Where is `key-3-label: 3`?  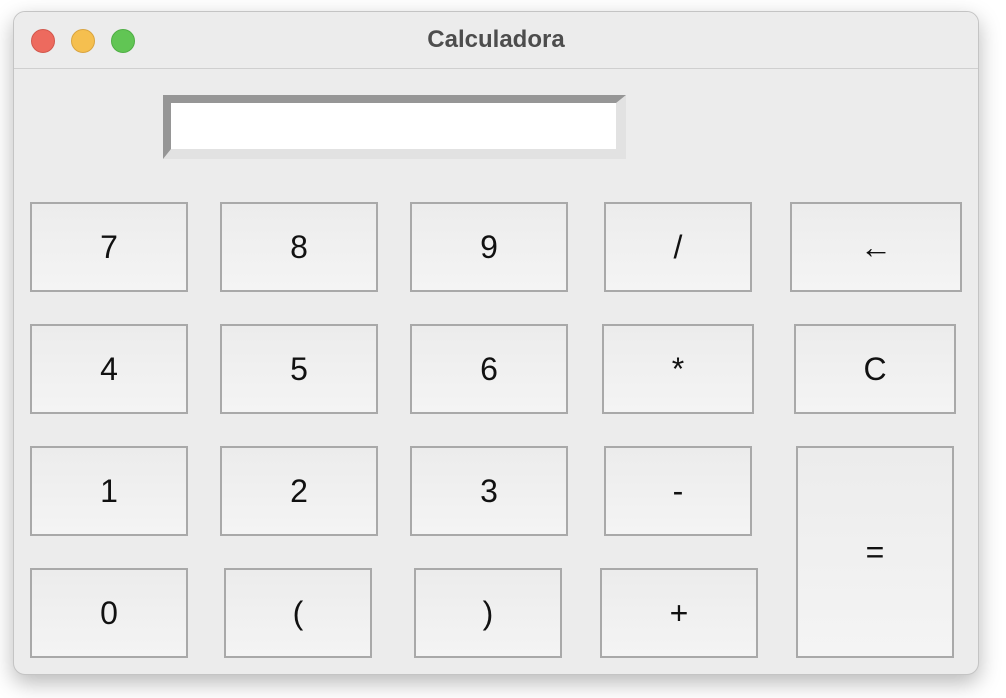 key-3-label: 3 is located at coordinates (489, 490).